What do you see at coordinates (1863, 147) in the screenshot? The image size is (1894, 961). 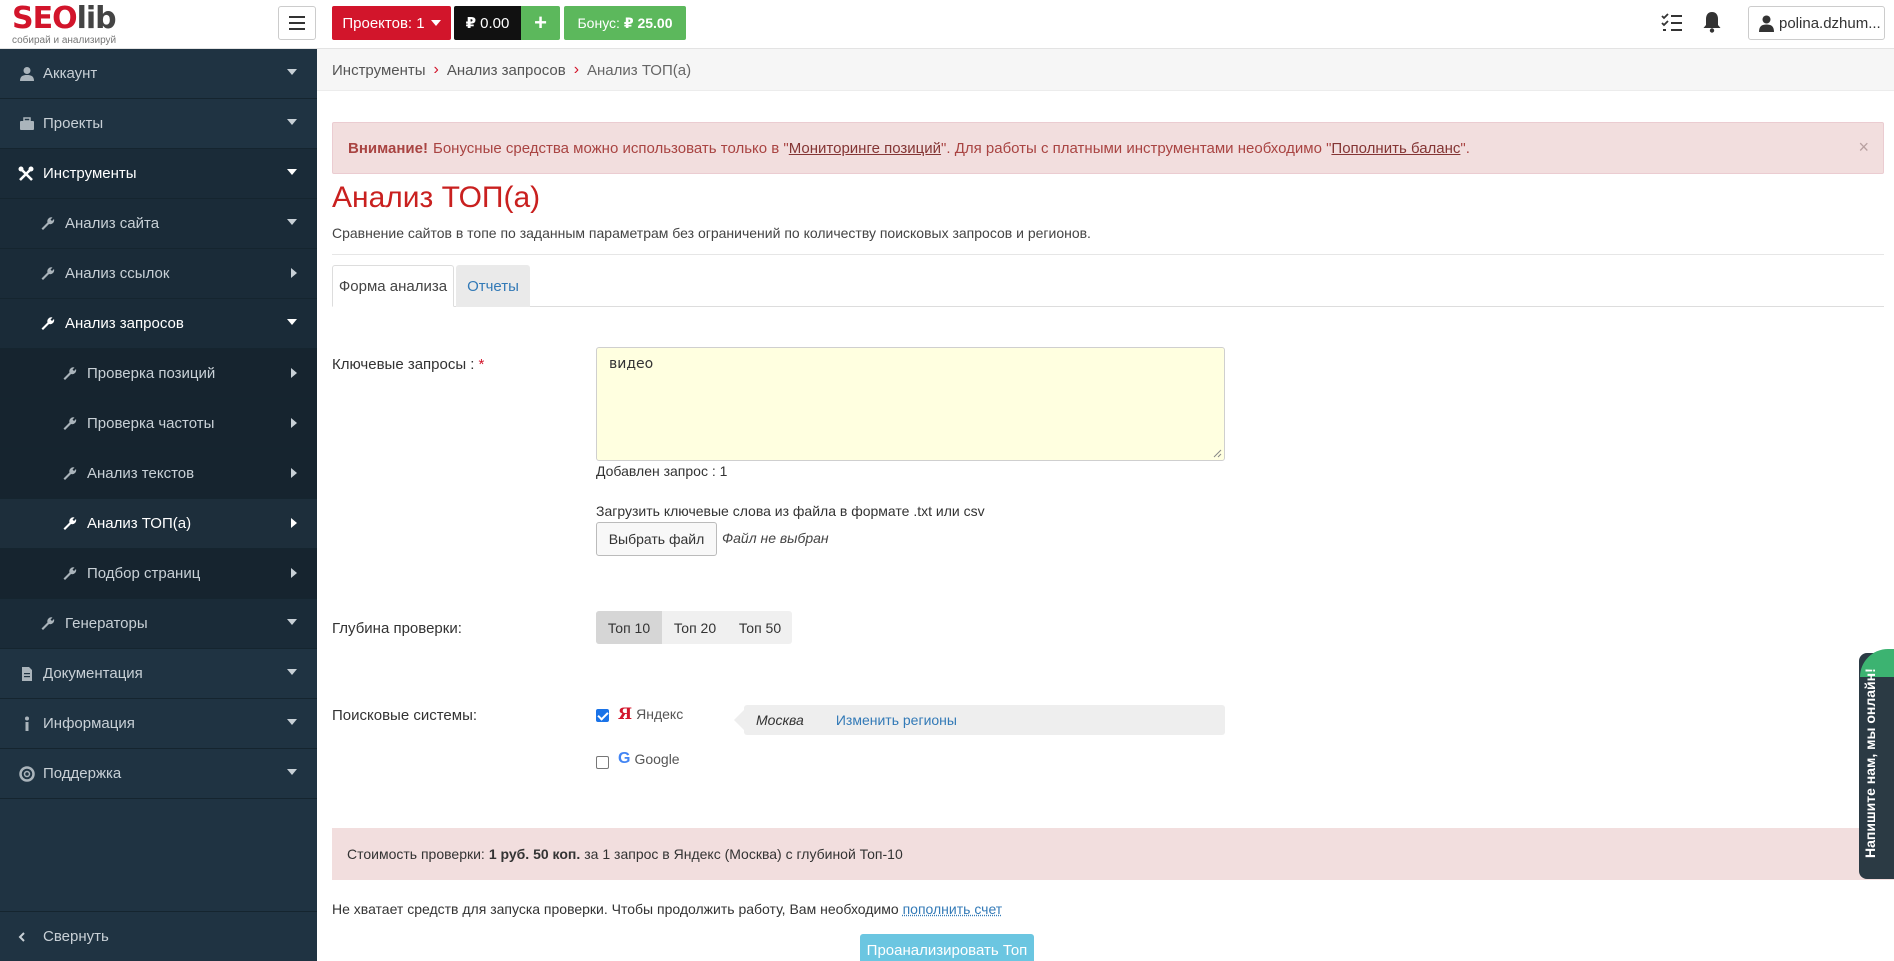 I see `close-icon: ×` at bounding box center [1863, 147].